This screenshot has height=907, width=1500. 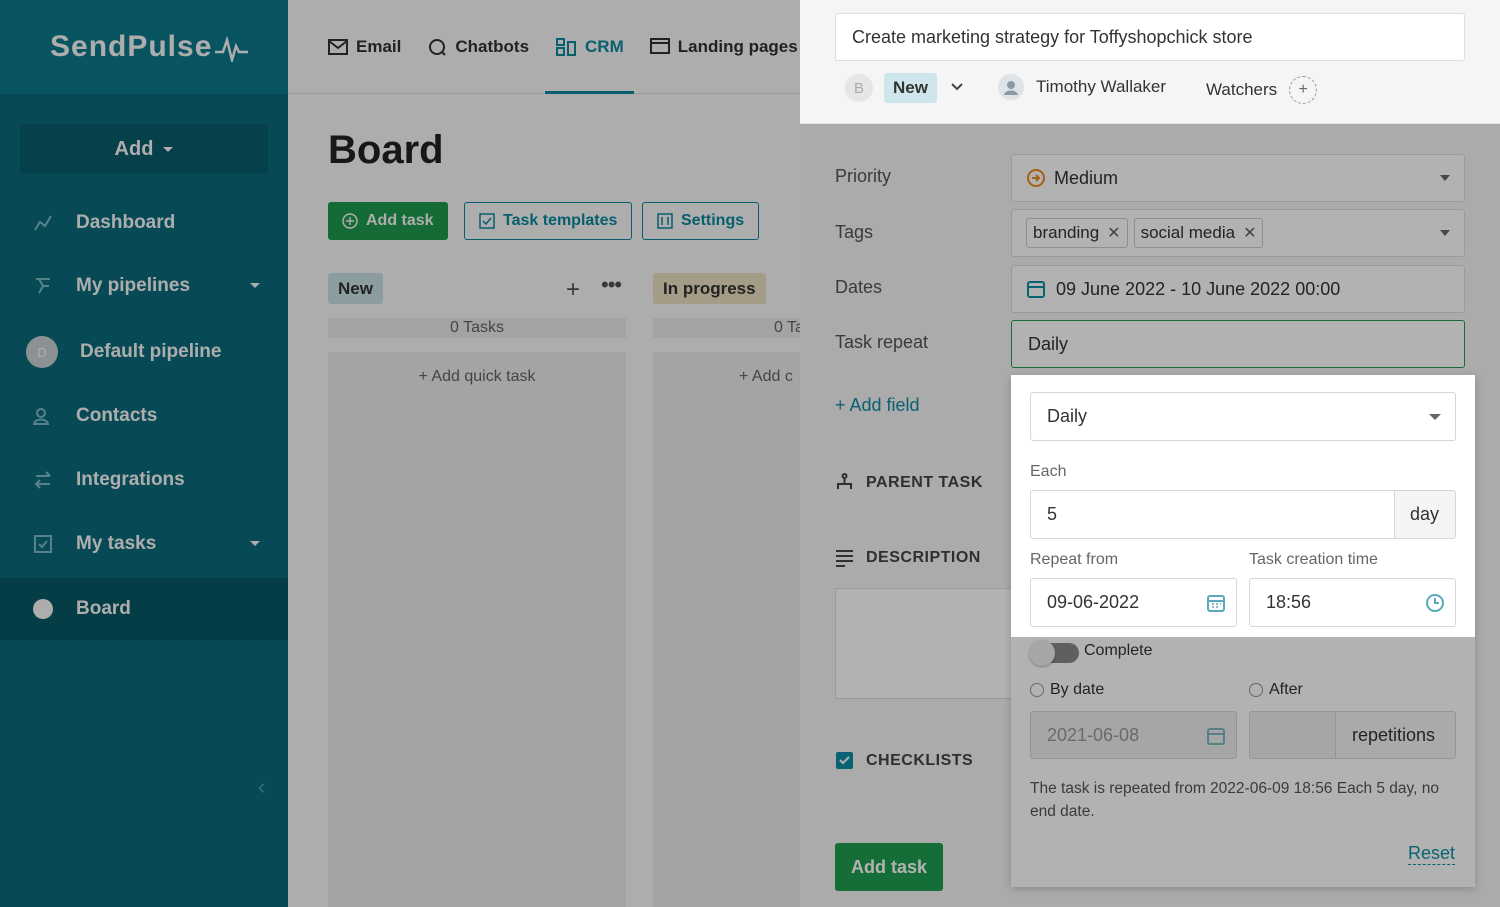 What do you see at coordinates (1435, 603) in the screenshot?
I see `clock-icon` at bounding box center [1435, 603].